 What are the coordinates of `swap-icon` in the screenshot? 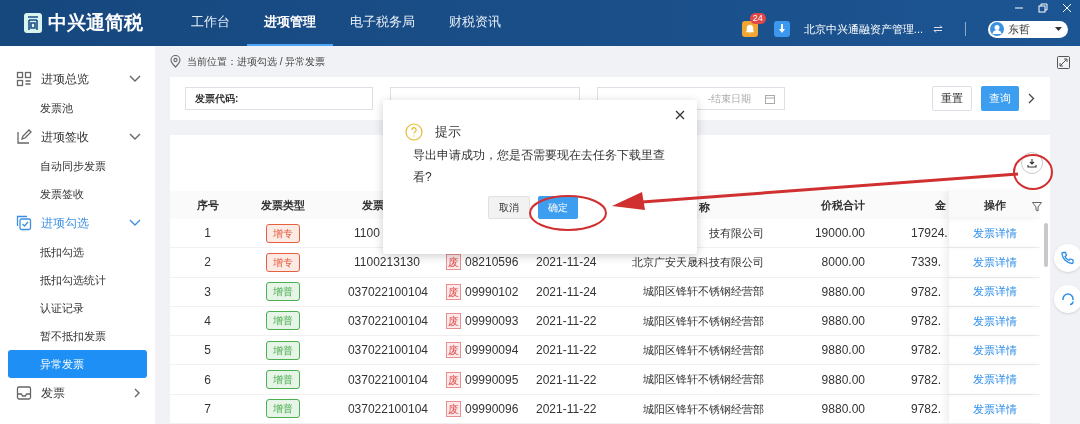 It's located at (938, 29).